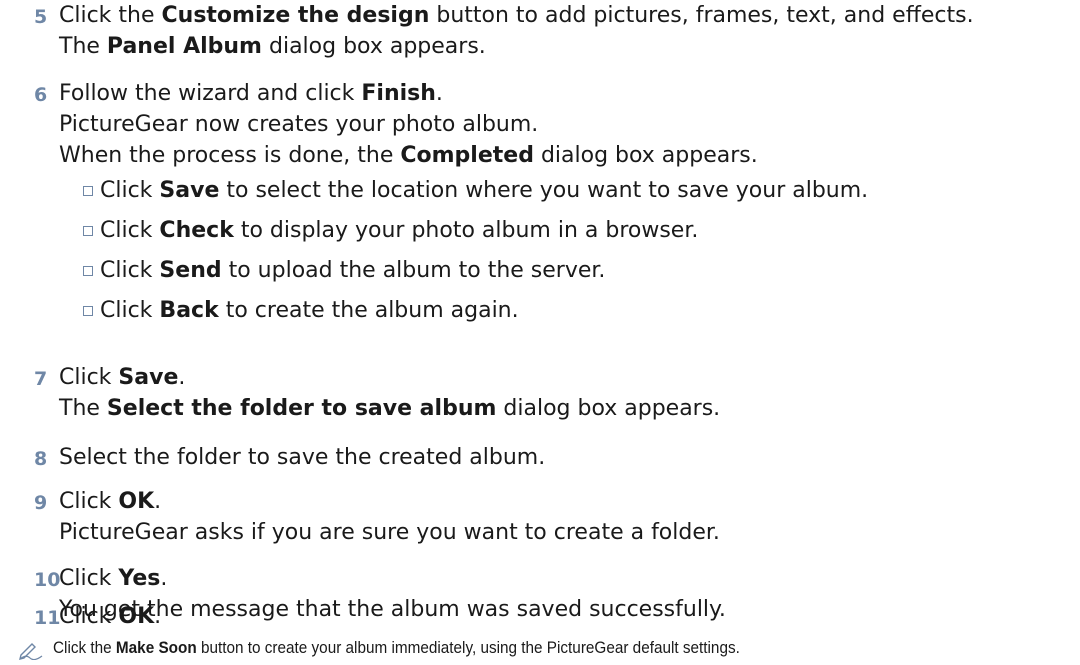 This screenshot has height=665, width=1080. I want to click on ui-term: Completed, so click(467, 155).